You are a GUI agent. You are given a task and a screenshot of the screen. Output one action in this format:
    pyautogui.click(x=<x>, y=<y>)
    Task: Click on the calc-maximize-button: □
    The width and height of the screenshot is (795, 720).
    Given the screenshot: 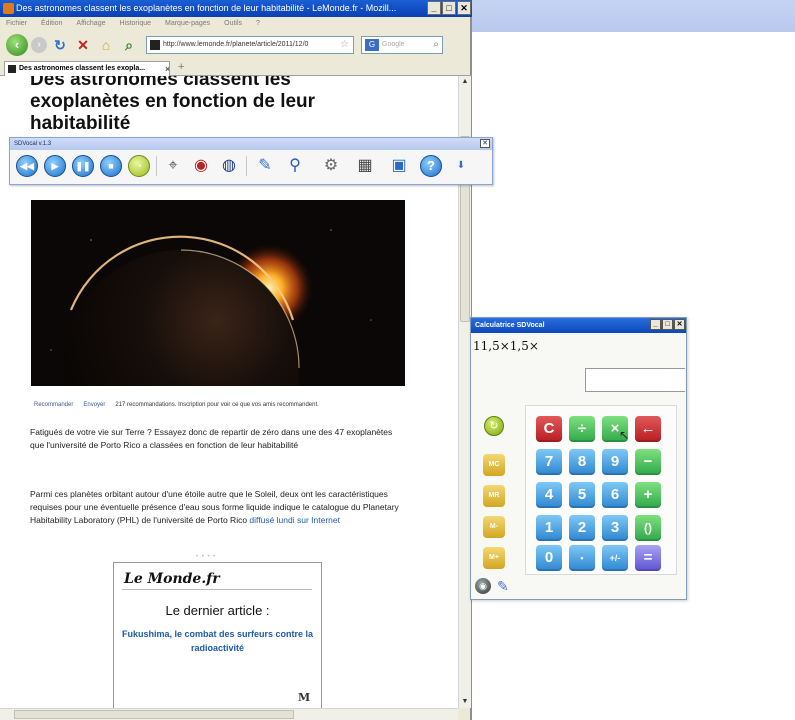 What is the action you would take?
    pyautogui.click(x=667, y=324)
    